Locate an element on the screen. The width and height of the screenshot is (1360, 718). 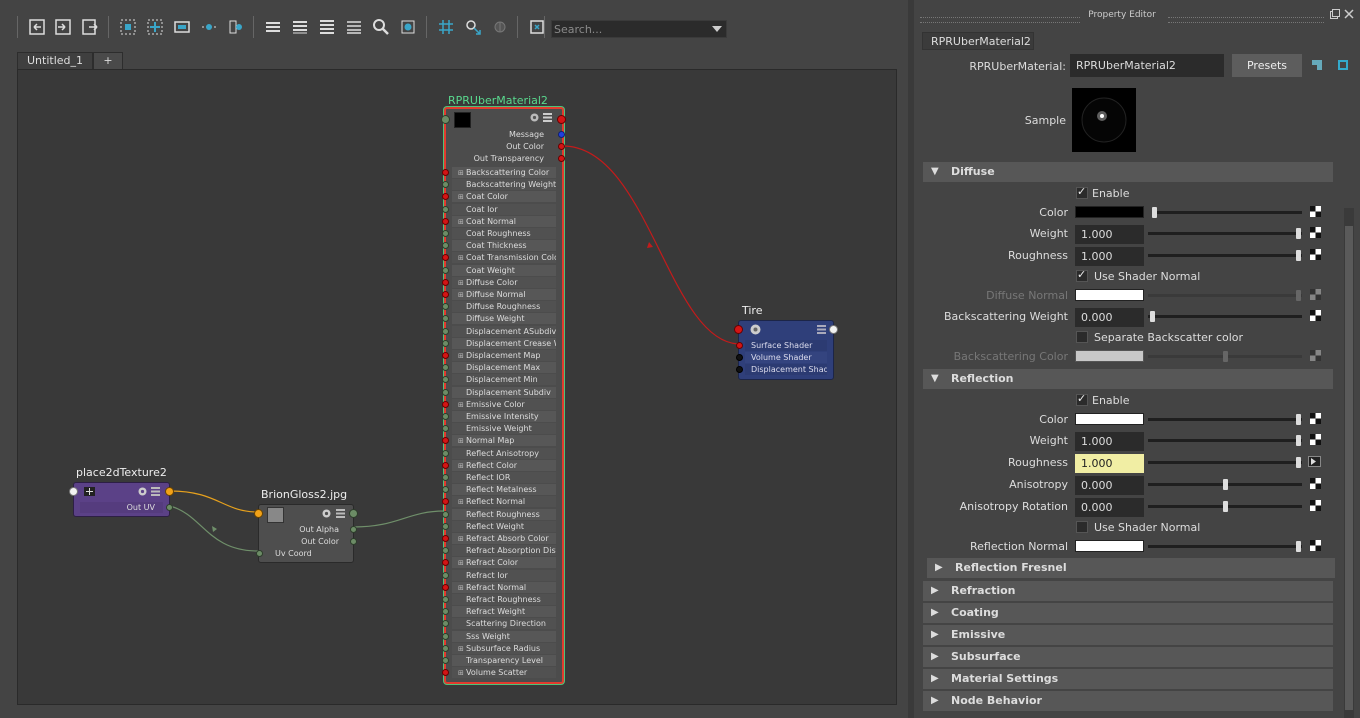
frame-selected-icon is located at coordinates (155, 27).